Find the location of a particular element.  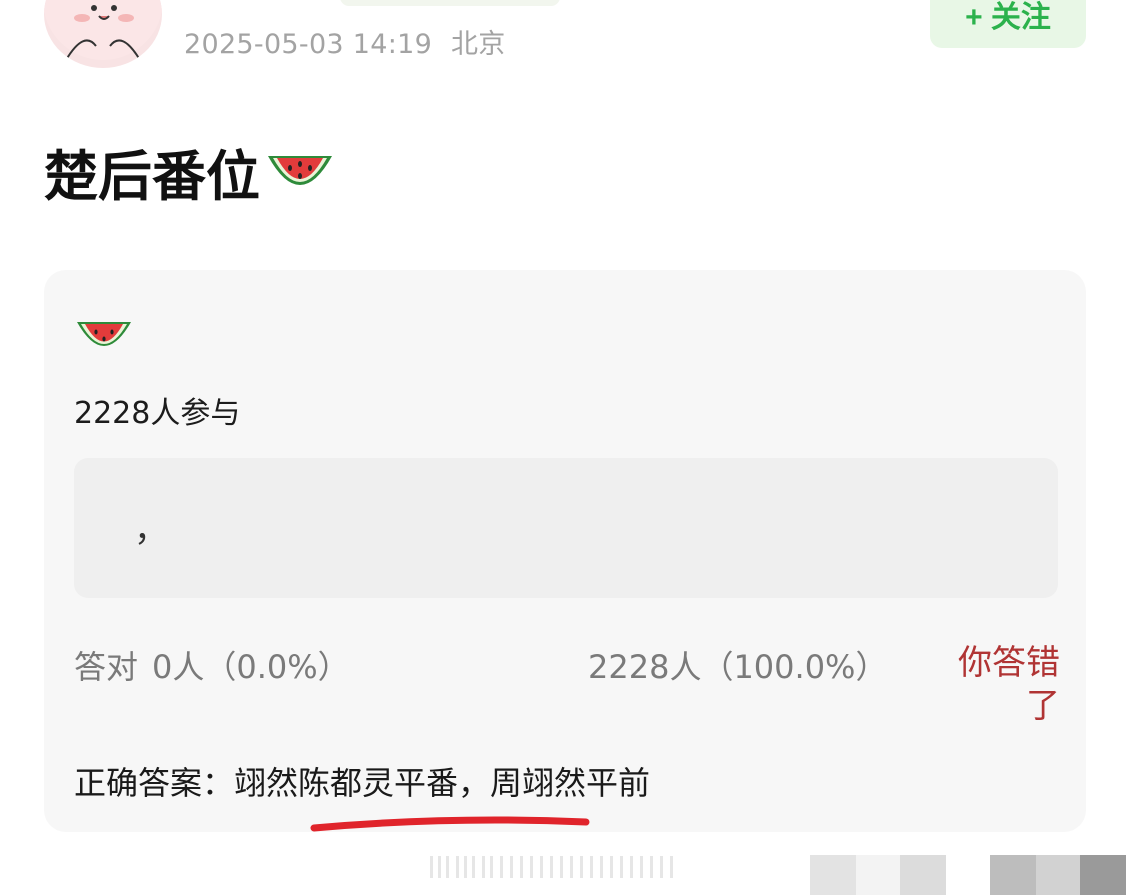

correct-count: 0人（0.0%） is located at coordinates (251, 667).